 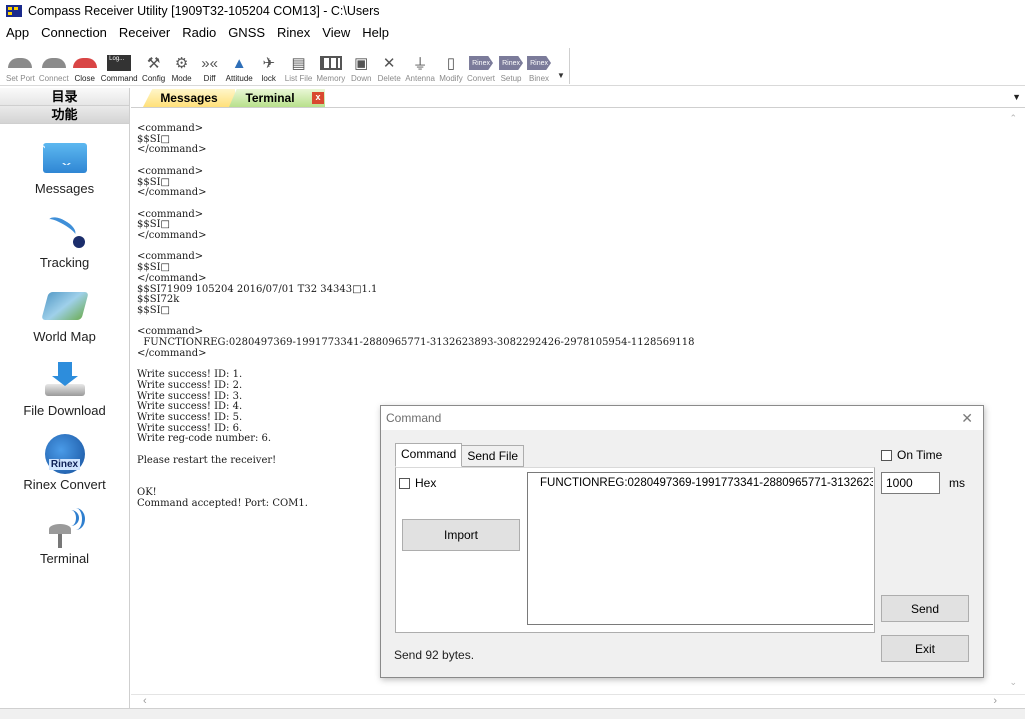 What do you see at coordinates (434, 655) in the screenshot?
I see `send-status: Send 92 bytes.` at bounding box center [434, 655].